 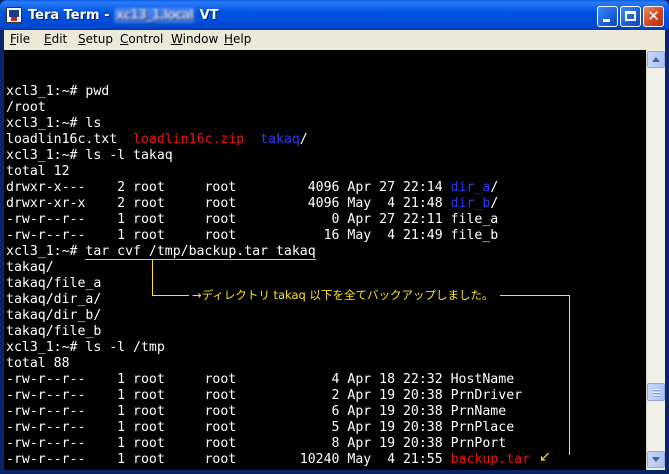 What do you see at coordinates (545, 457) in the screenshot?
I see `annotation-arrow-icon: ↙` at bounding box center [545, 457].